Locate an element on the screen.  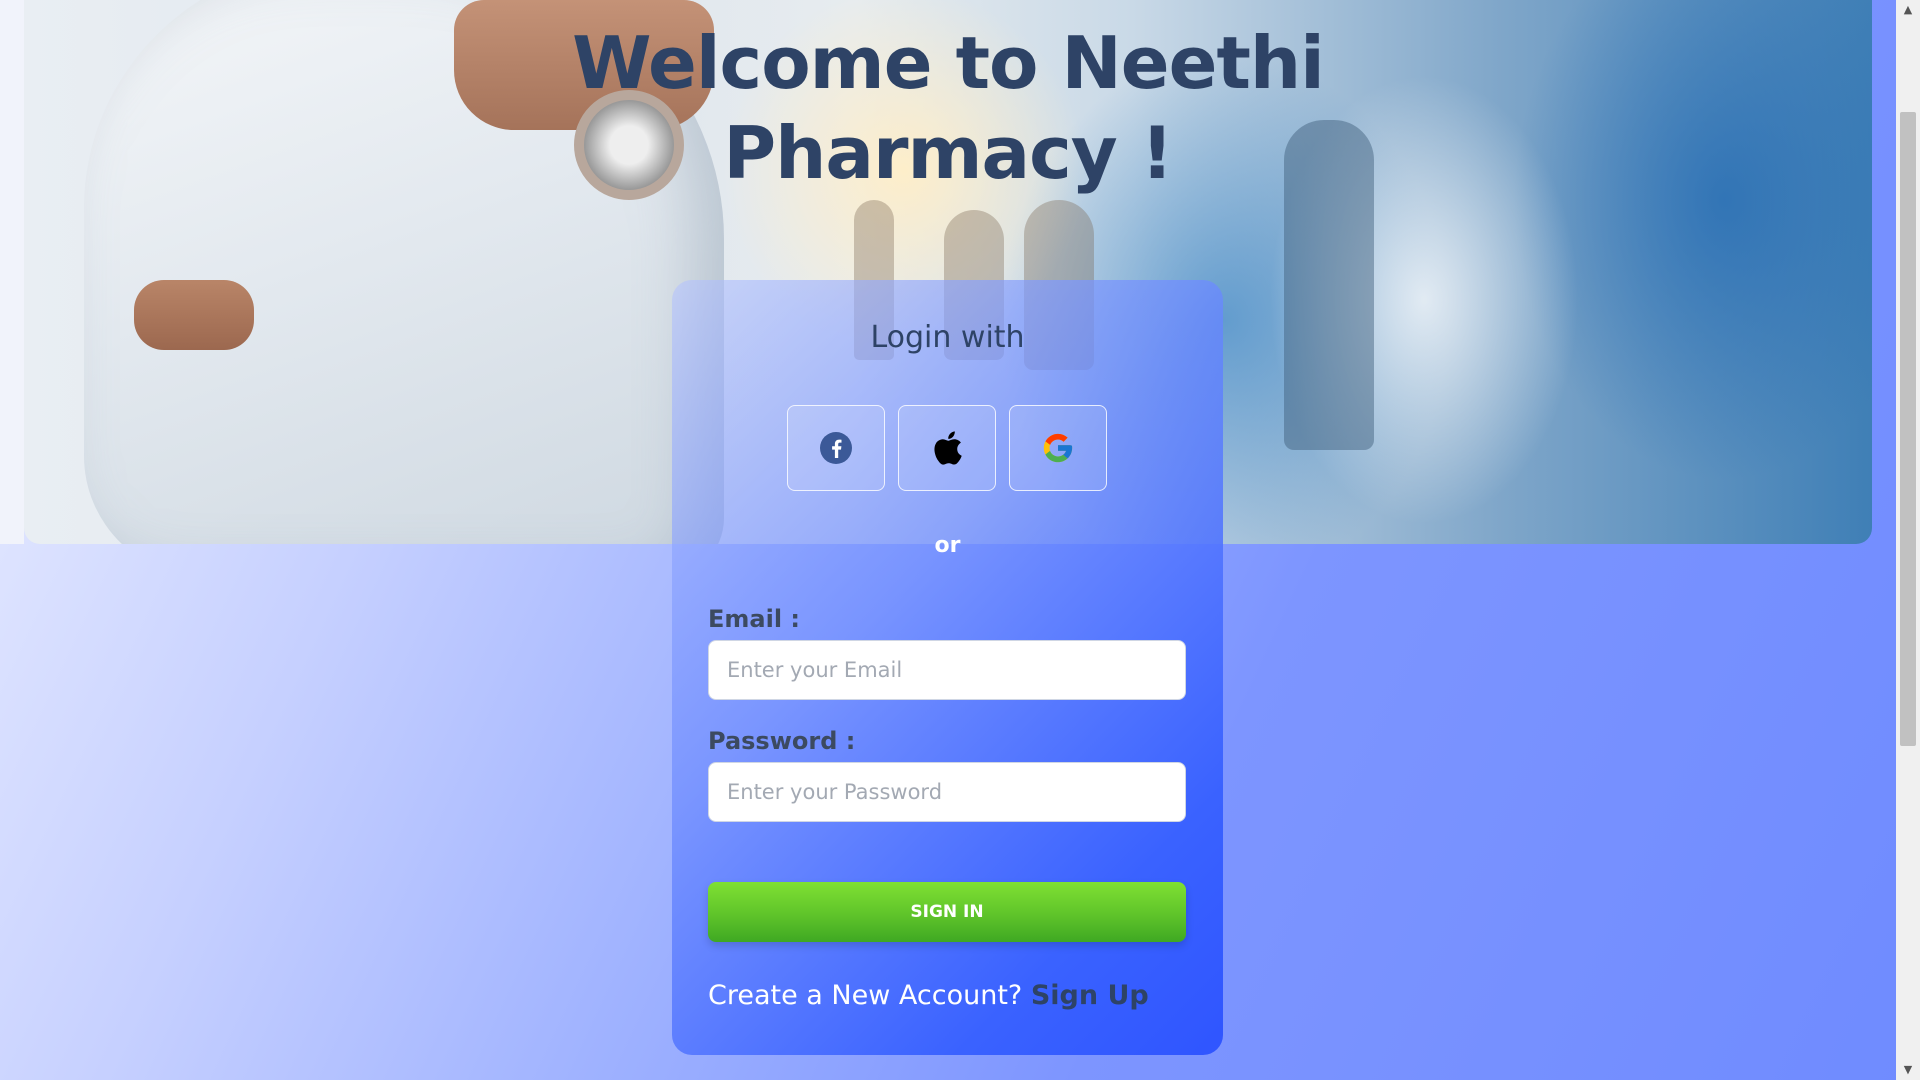
password-input is located at coordinates (947, 792).